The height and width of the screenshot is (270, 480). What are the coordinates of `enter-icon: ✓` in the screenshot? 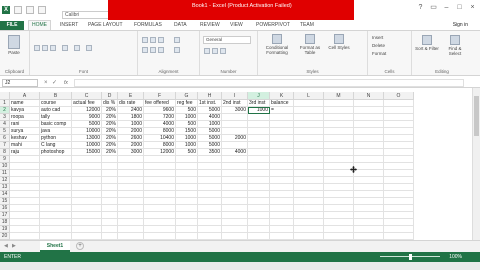 It's located at (54, 83).